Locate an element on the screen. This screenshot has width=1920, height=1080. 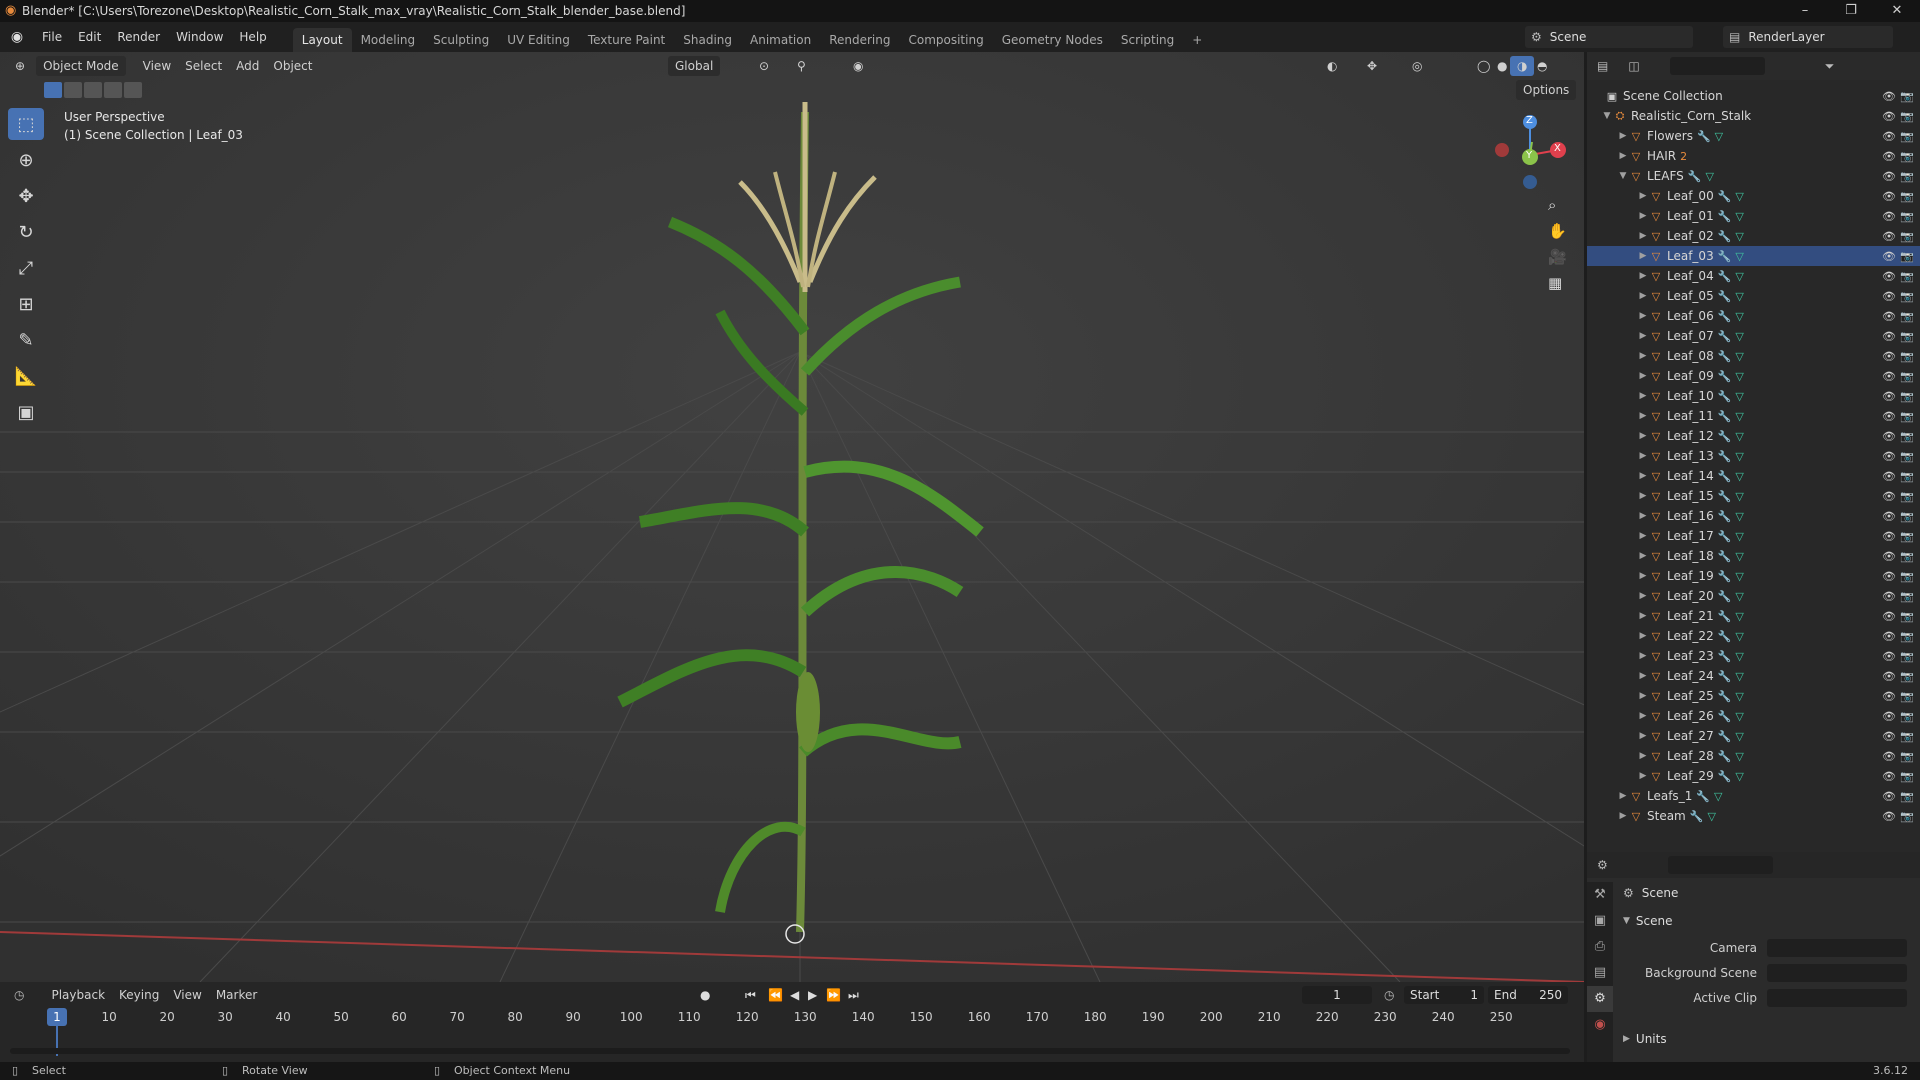
transform-icon: ⊞ is located at coordinates (26, 304).